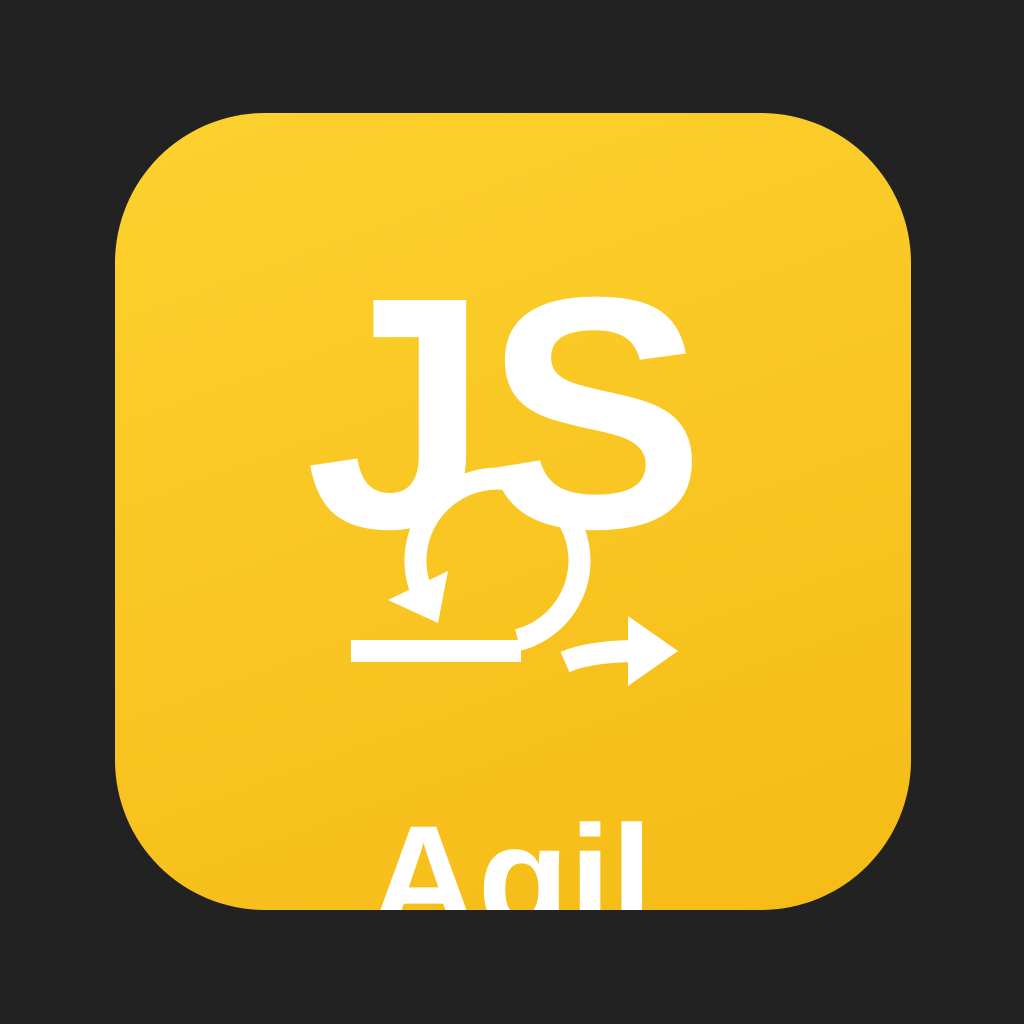 The width and height of the screenshot is (1024, 1024). What do you see at coordinates (497, 559) in the screenshot?
I see `loop-arc` at bounding box center [497, 559].